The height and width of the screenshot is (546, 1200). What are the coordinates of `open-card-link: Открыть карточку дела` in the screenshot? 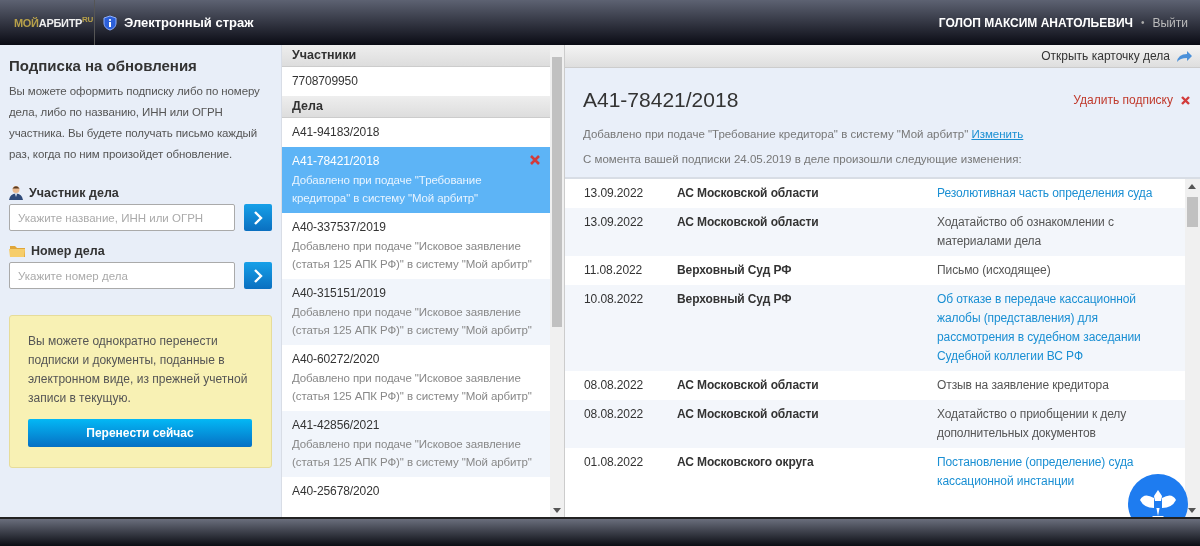 It's located at (1105, 56).